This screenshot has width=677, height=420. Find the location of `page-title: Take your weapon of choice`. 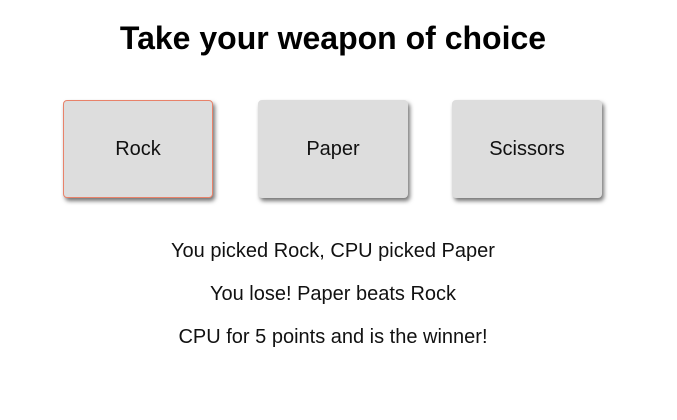

page-title: Take your weapon of choice is located at coordinates (333, 38).